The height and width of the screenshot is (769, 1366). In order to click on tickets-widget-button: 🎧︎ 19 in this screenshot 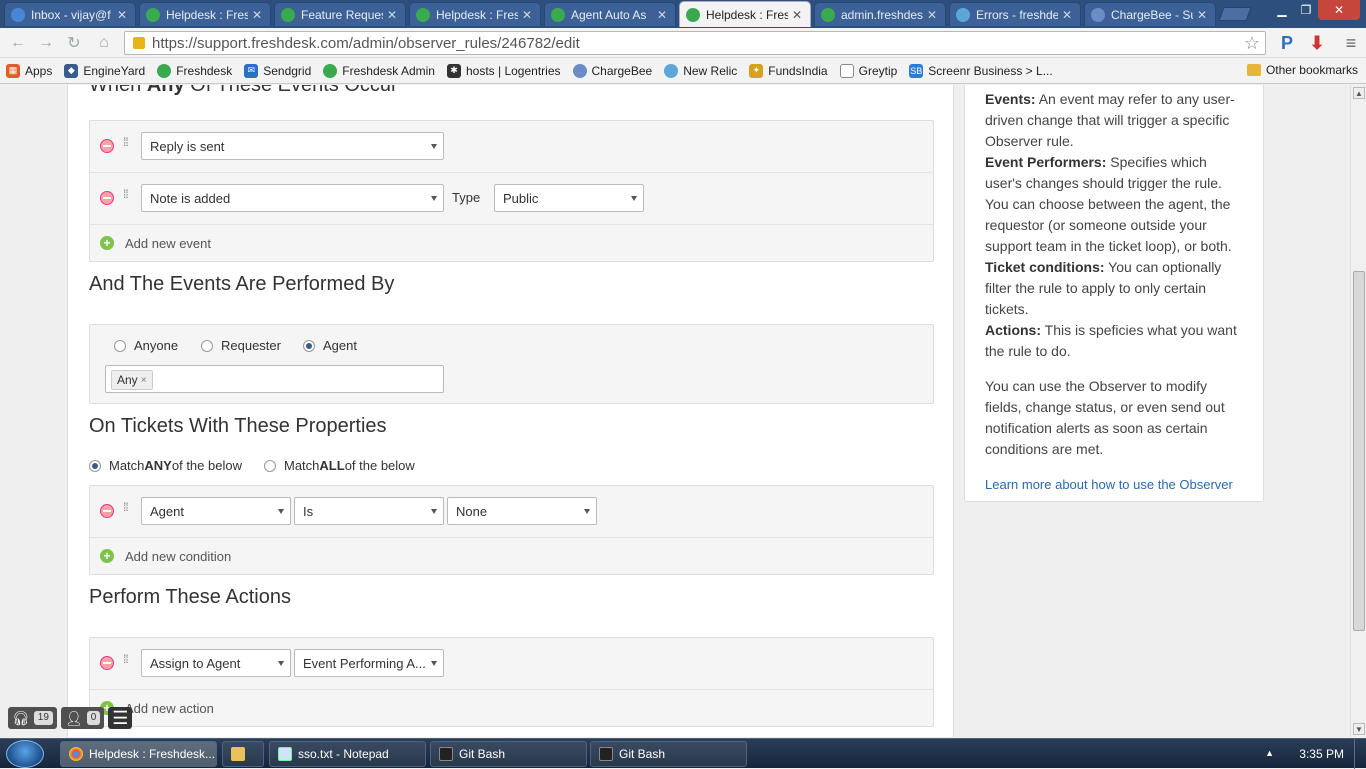, I will do `click(32, 718)`.